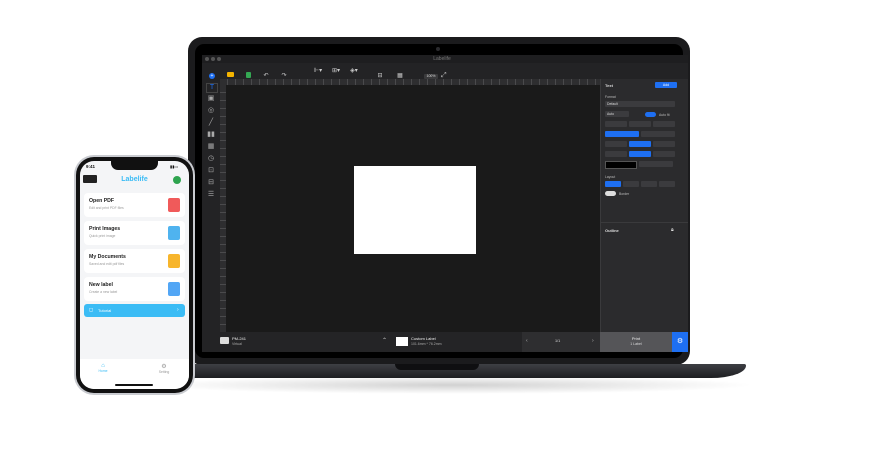  I want to click on label-name: Custom Label, so click(423, 338).